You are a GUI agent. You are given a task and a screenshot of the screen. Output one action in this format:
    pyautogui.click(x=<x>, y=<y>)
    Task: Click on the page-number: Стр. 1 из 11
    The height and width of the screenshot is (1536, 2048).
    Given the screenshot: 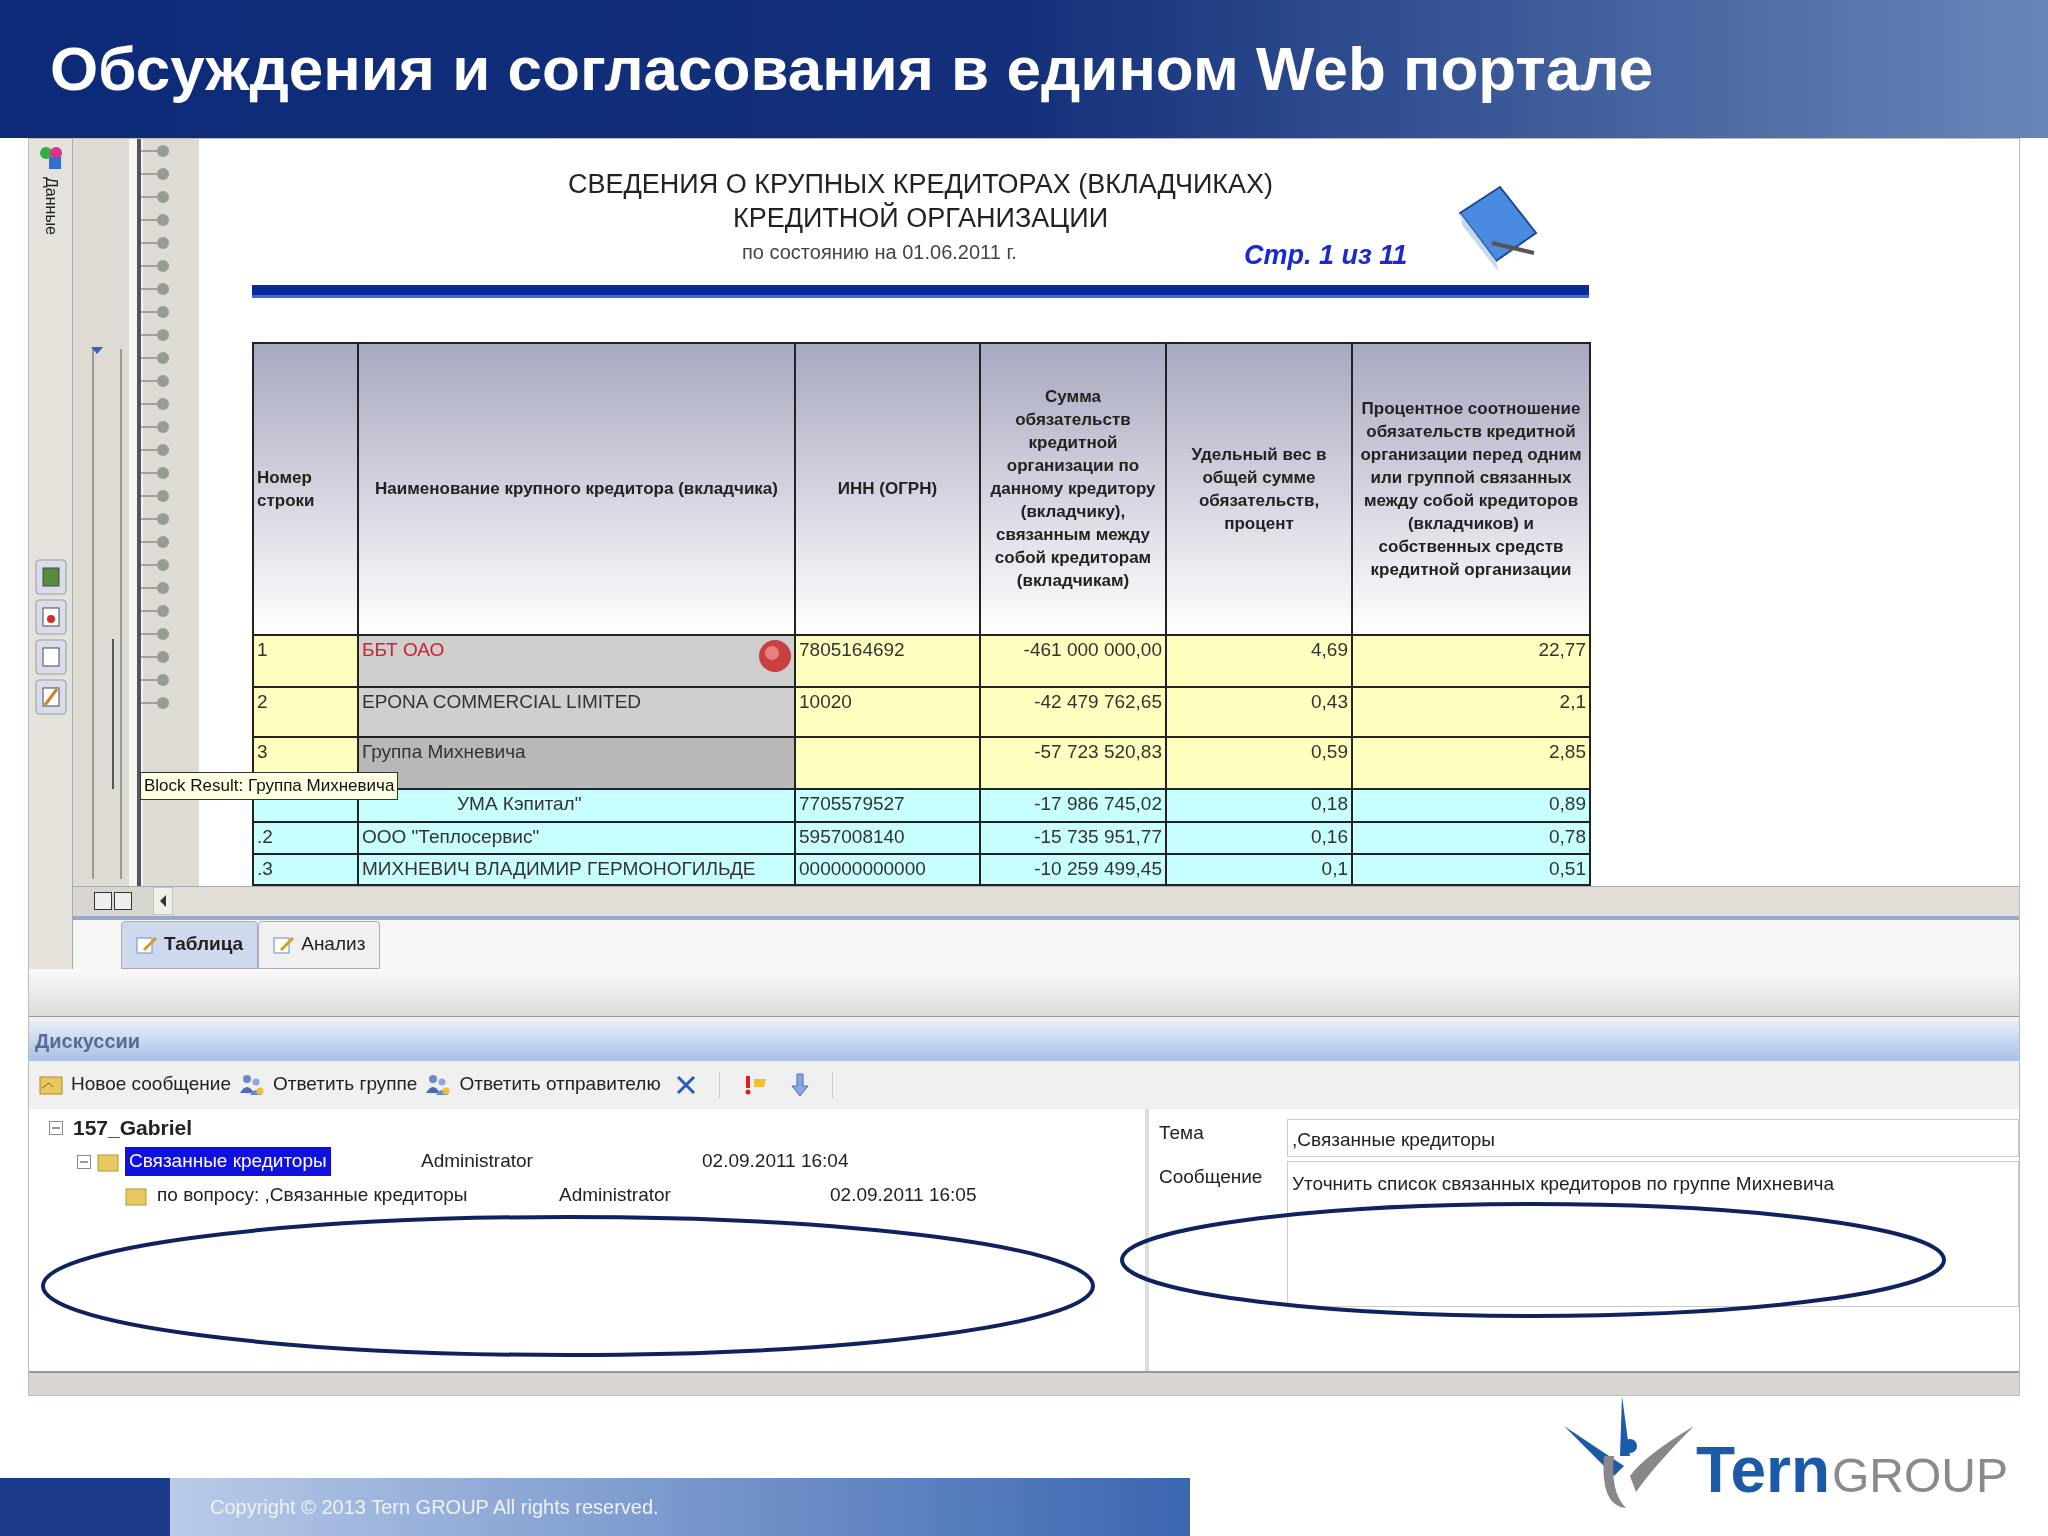 What is the action you would take?
    pyautogui.click(x=1326, y=255)
    